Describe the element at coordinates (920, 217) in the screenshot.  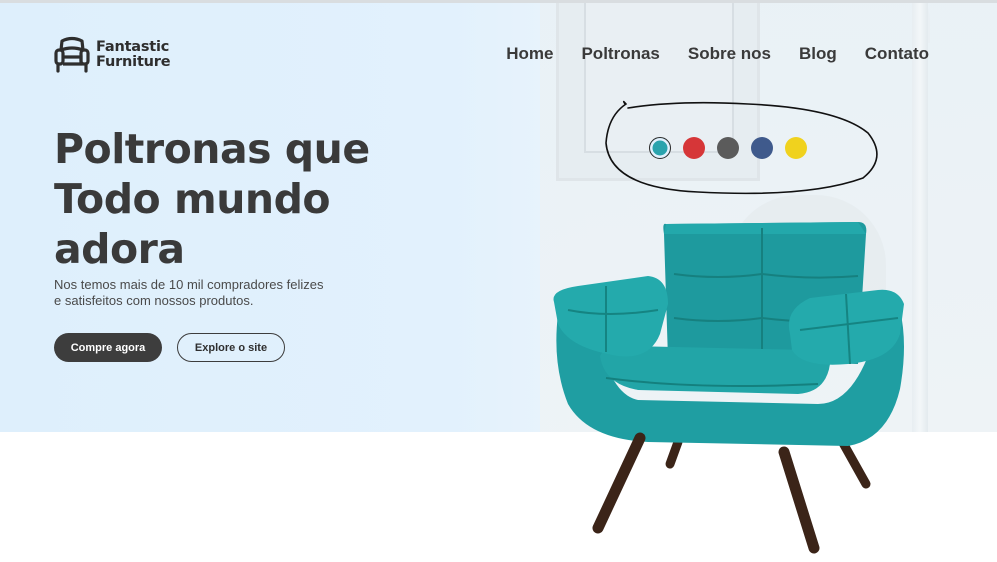
I see `floor-lamp-pole` at that location.